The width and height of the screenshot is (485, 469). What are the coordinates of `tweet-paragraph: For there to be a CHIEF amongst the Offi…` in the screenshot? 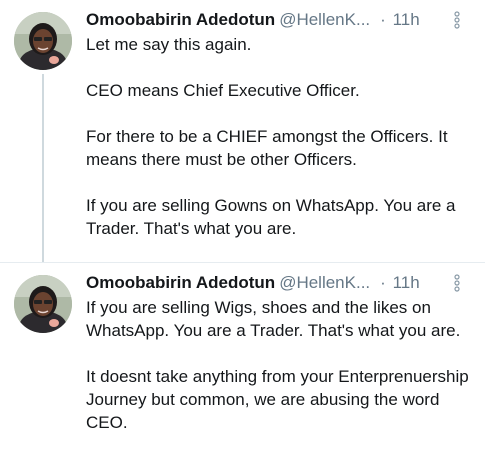 It's located at (267, 148).